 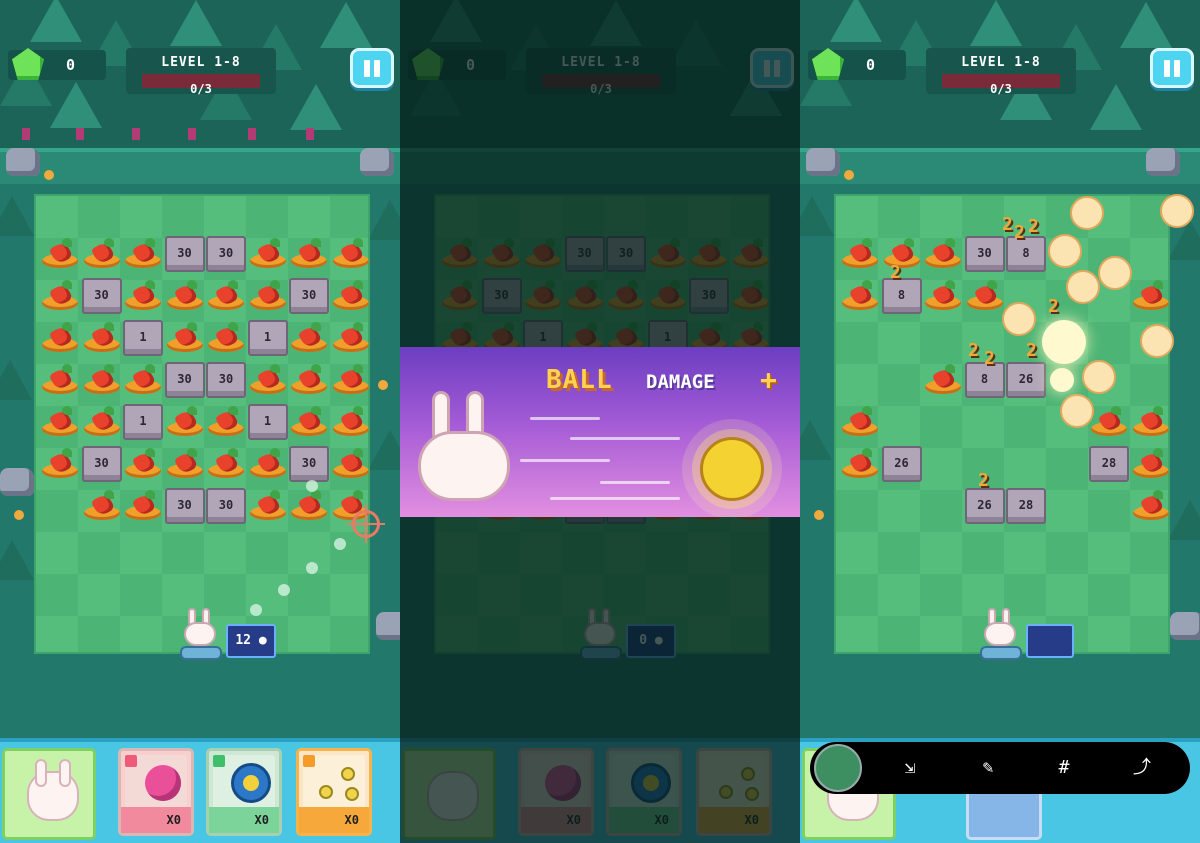 What do you see at coordinates (201, 89) in the screenshot?
I see `level-progress: 0/3` at bounding box center [201, 89].